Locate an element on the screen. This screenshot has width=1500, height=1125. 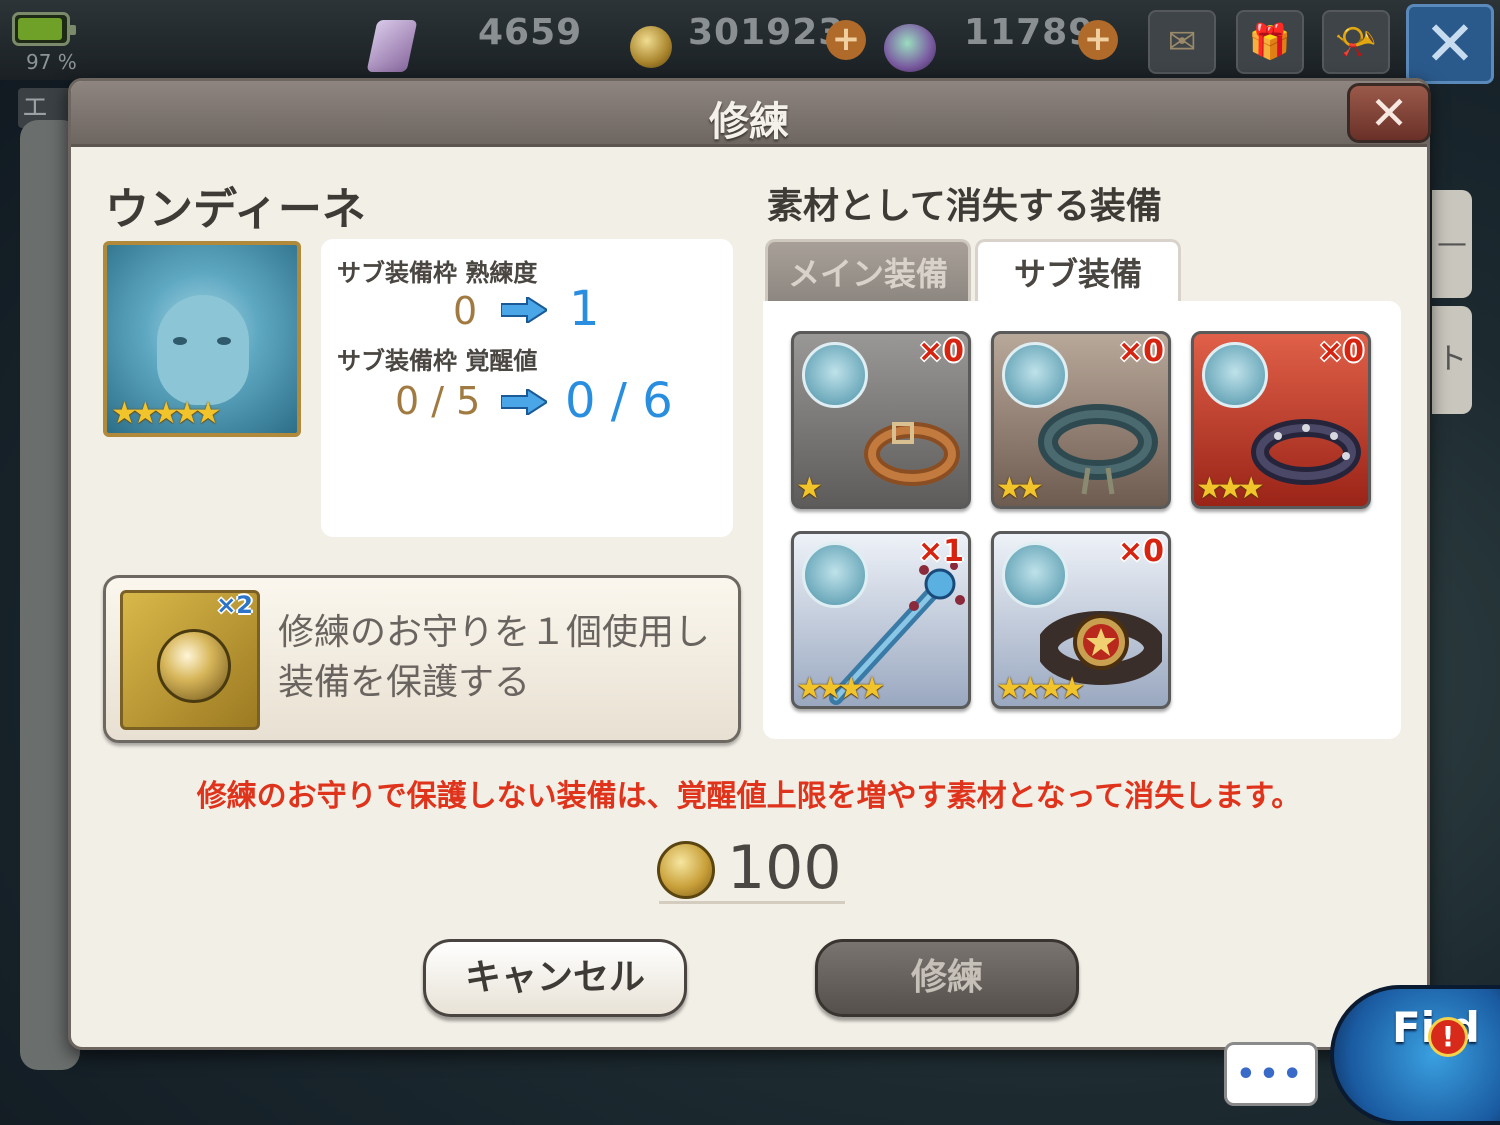
horn-icon: 📯 is located at coordinates (1356, 42).